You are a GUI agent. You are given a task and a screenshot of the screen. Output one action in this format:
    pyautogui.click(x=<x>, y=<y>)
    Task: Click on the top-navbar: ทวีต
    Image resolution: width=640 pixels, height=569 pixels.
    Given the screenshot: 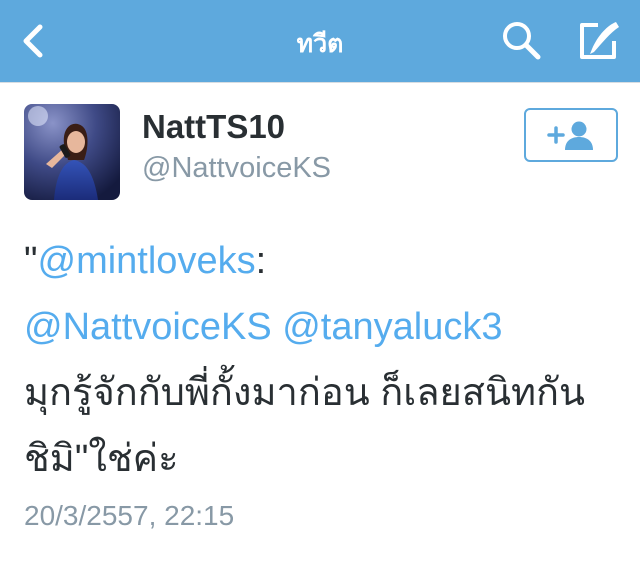 What is the action you would take?
    pyautogui.click(x=320, y=41)
    